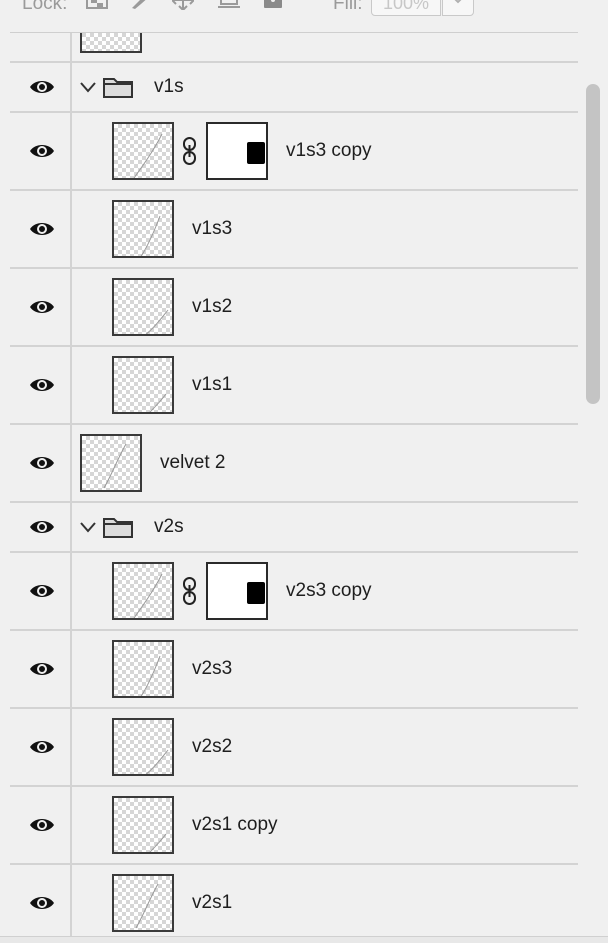  What do you see at coordinates (193, 462) in the screenshot?
I see `layer-name: velvet 2` at bounding box center [193, 462].